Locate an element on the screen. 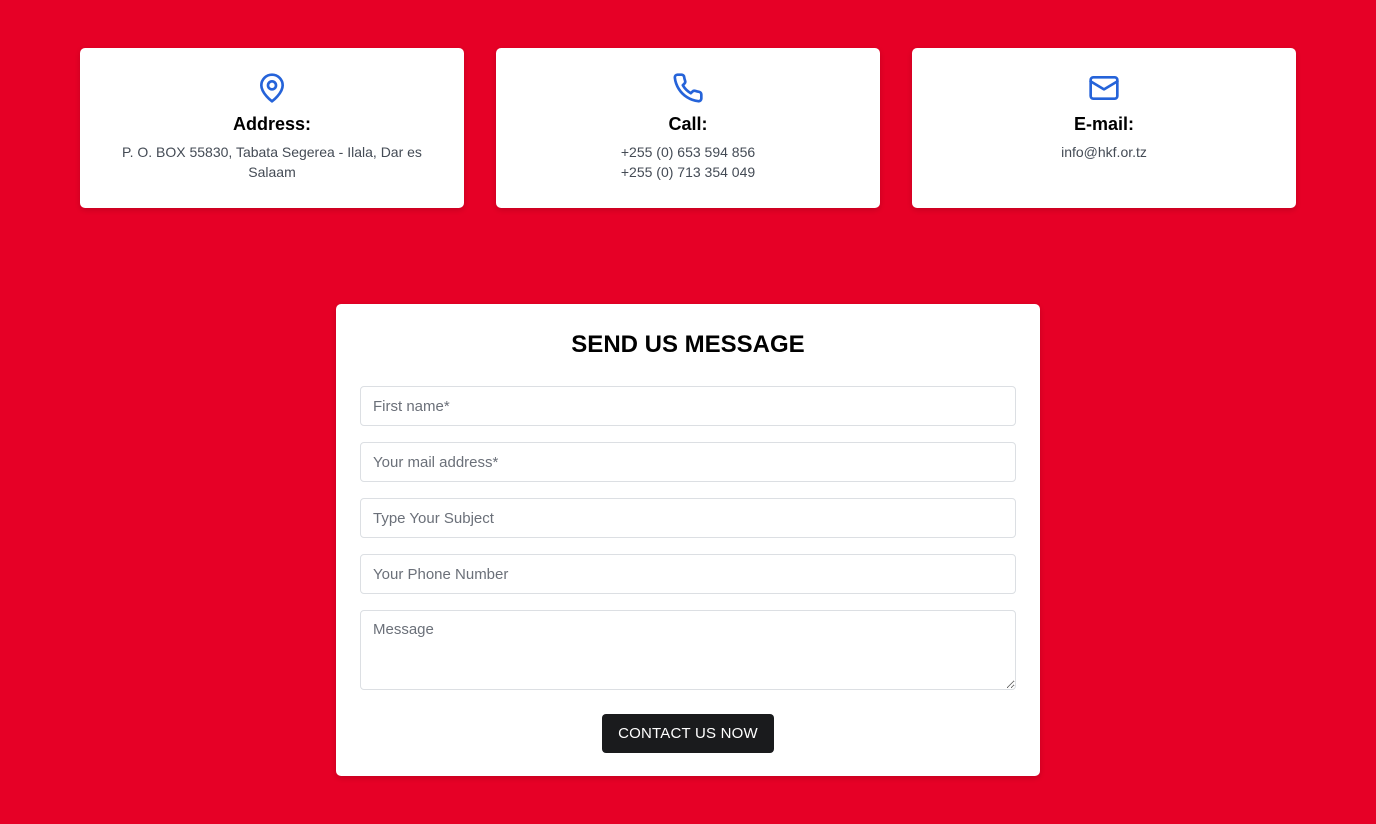  email-text: info@hkf.or.tz is located at coordinates (1104, 152).